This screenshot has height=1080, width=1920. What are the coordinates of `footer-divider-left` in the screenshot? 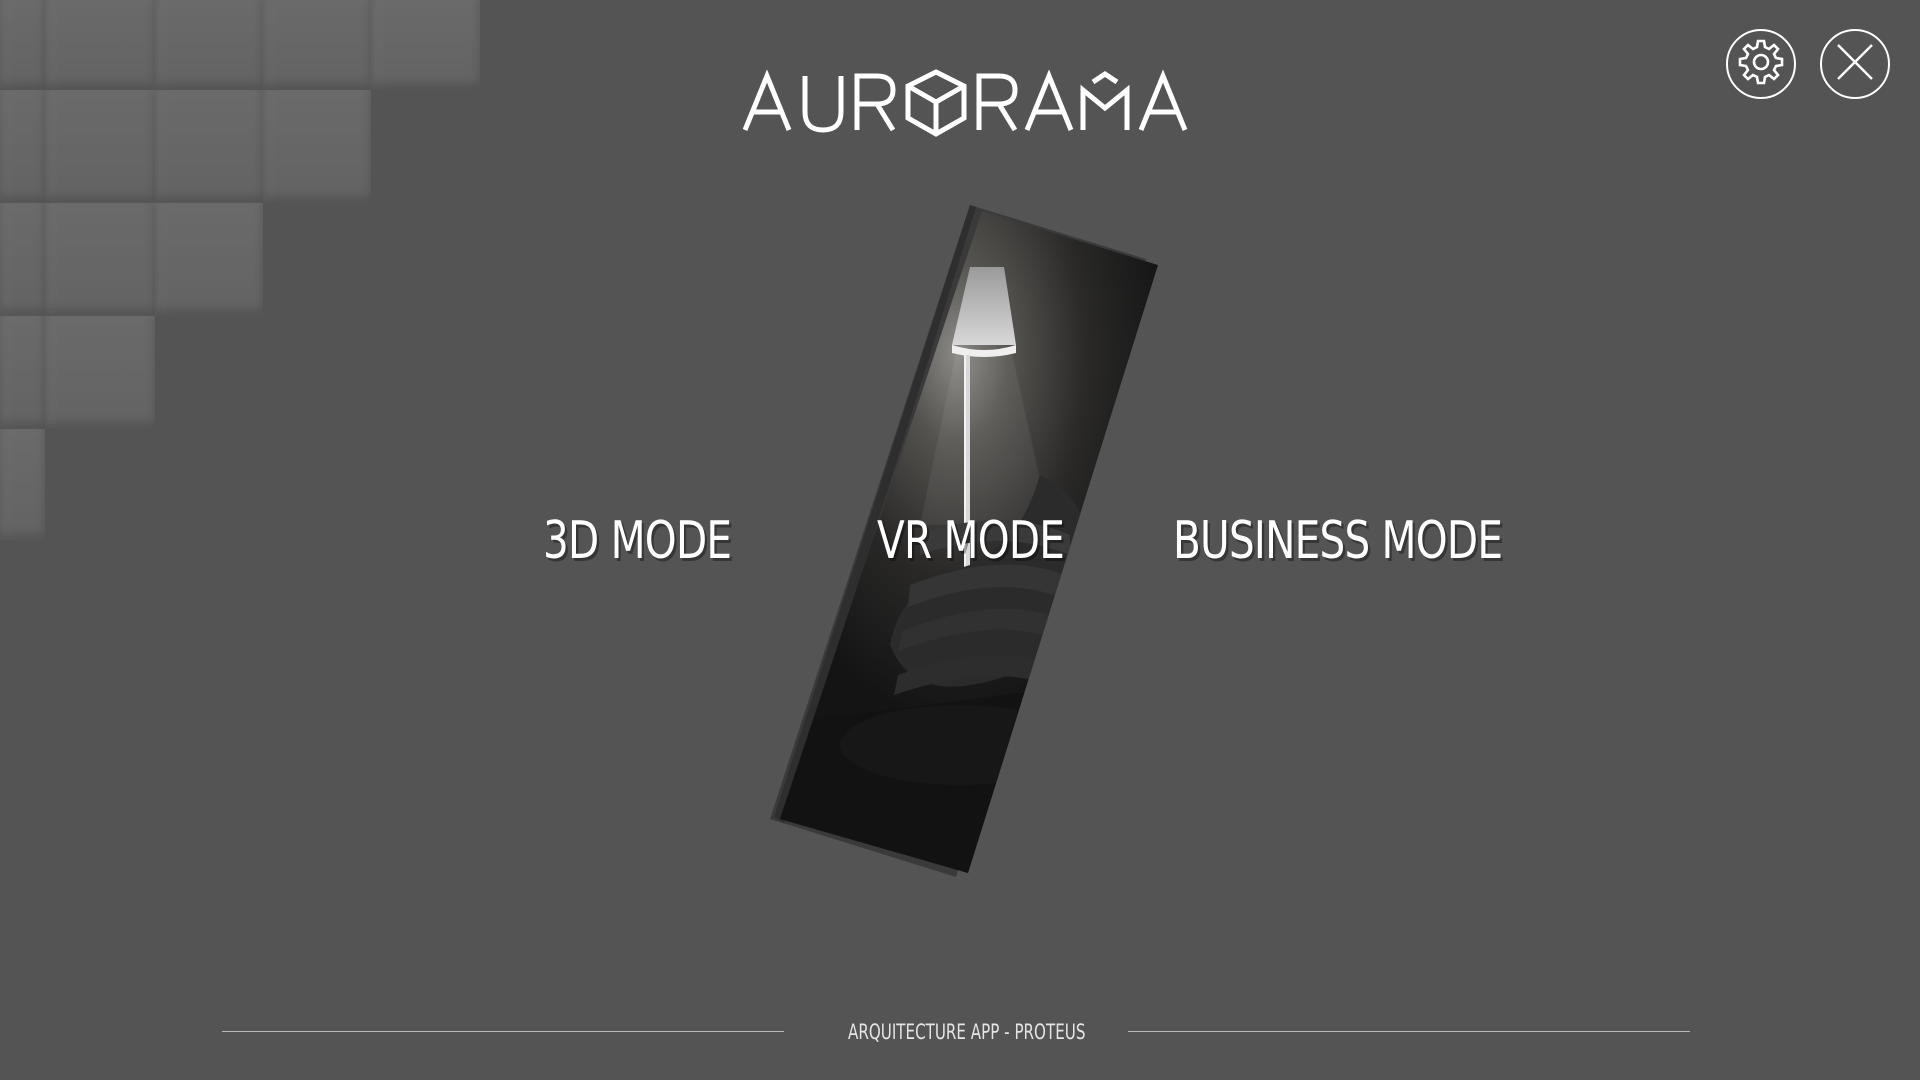 It's located at (503, 1031).